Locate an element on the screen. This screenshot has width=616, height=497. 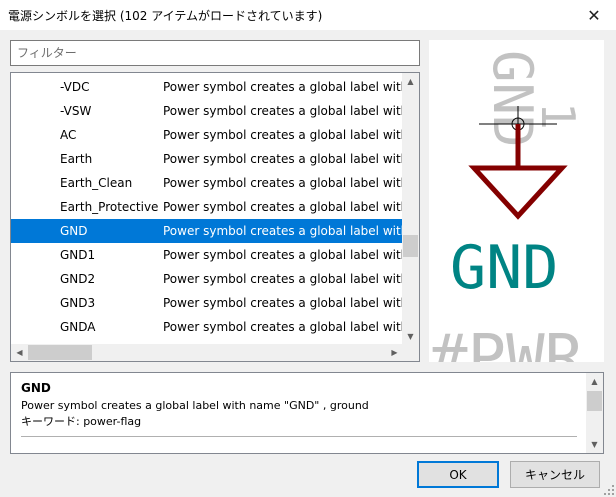
row-symbol-name: AC is located at coordinates (68, 135).